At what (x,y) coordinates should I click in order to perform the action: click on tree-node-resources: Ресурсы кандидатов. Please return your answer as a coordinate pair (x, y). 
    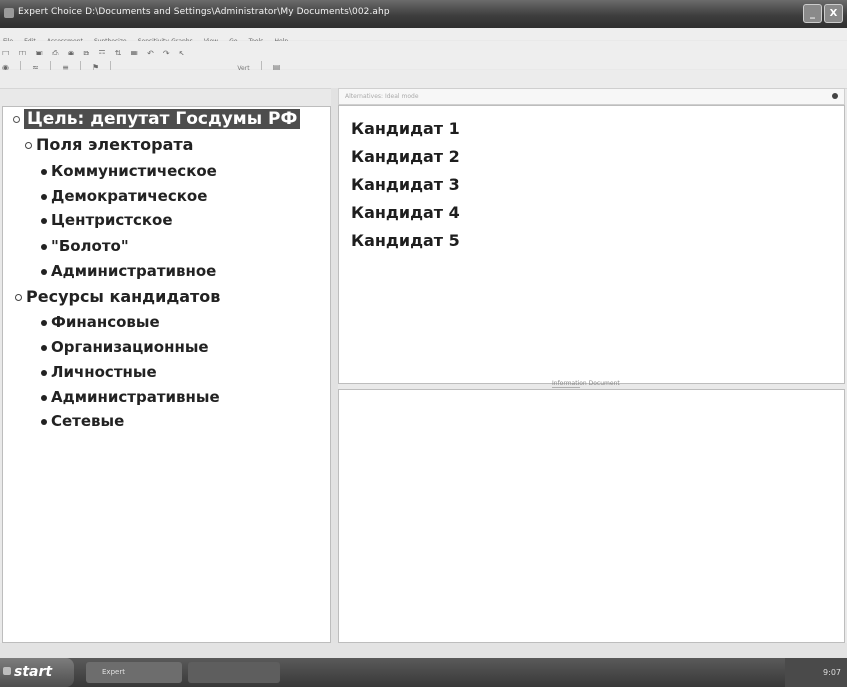
    Looking at the image, I should click on (117, 296).